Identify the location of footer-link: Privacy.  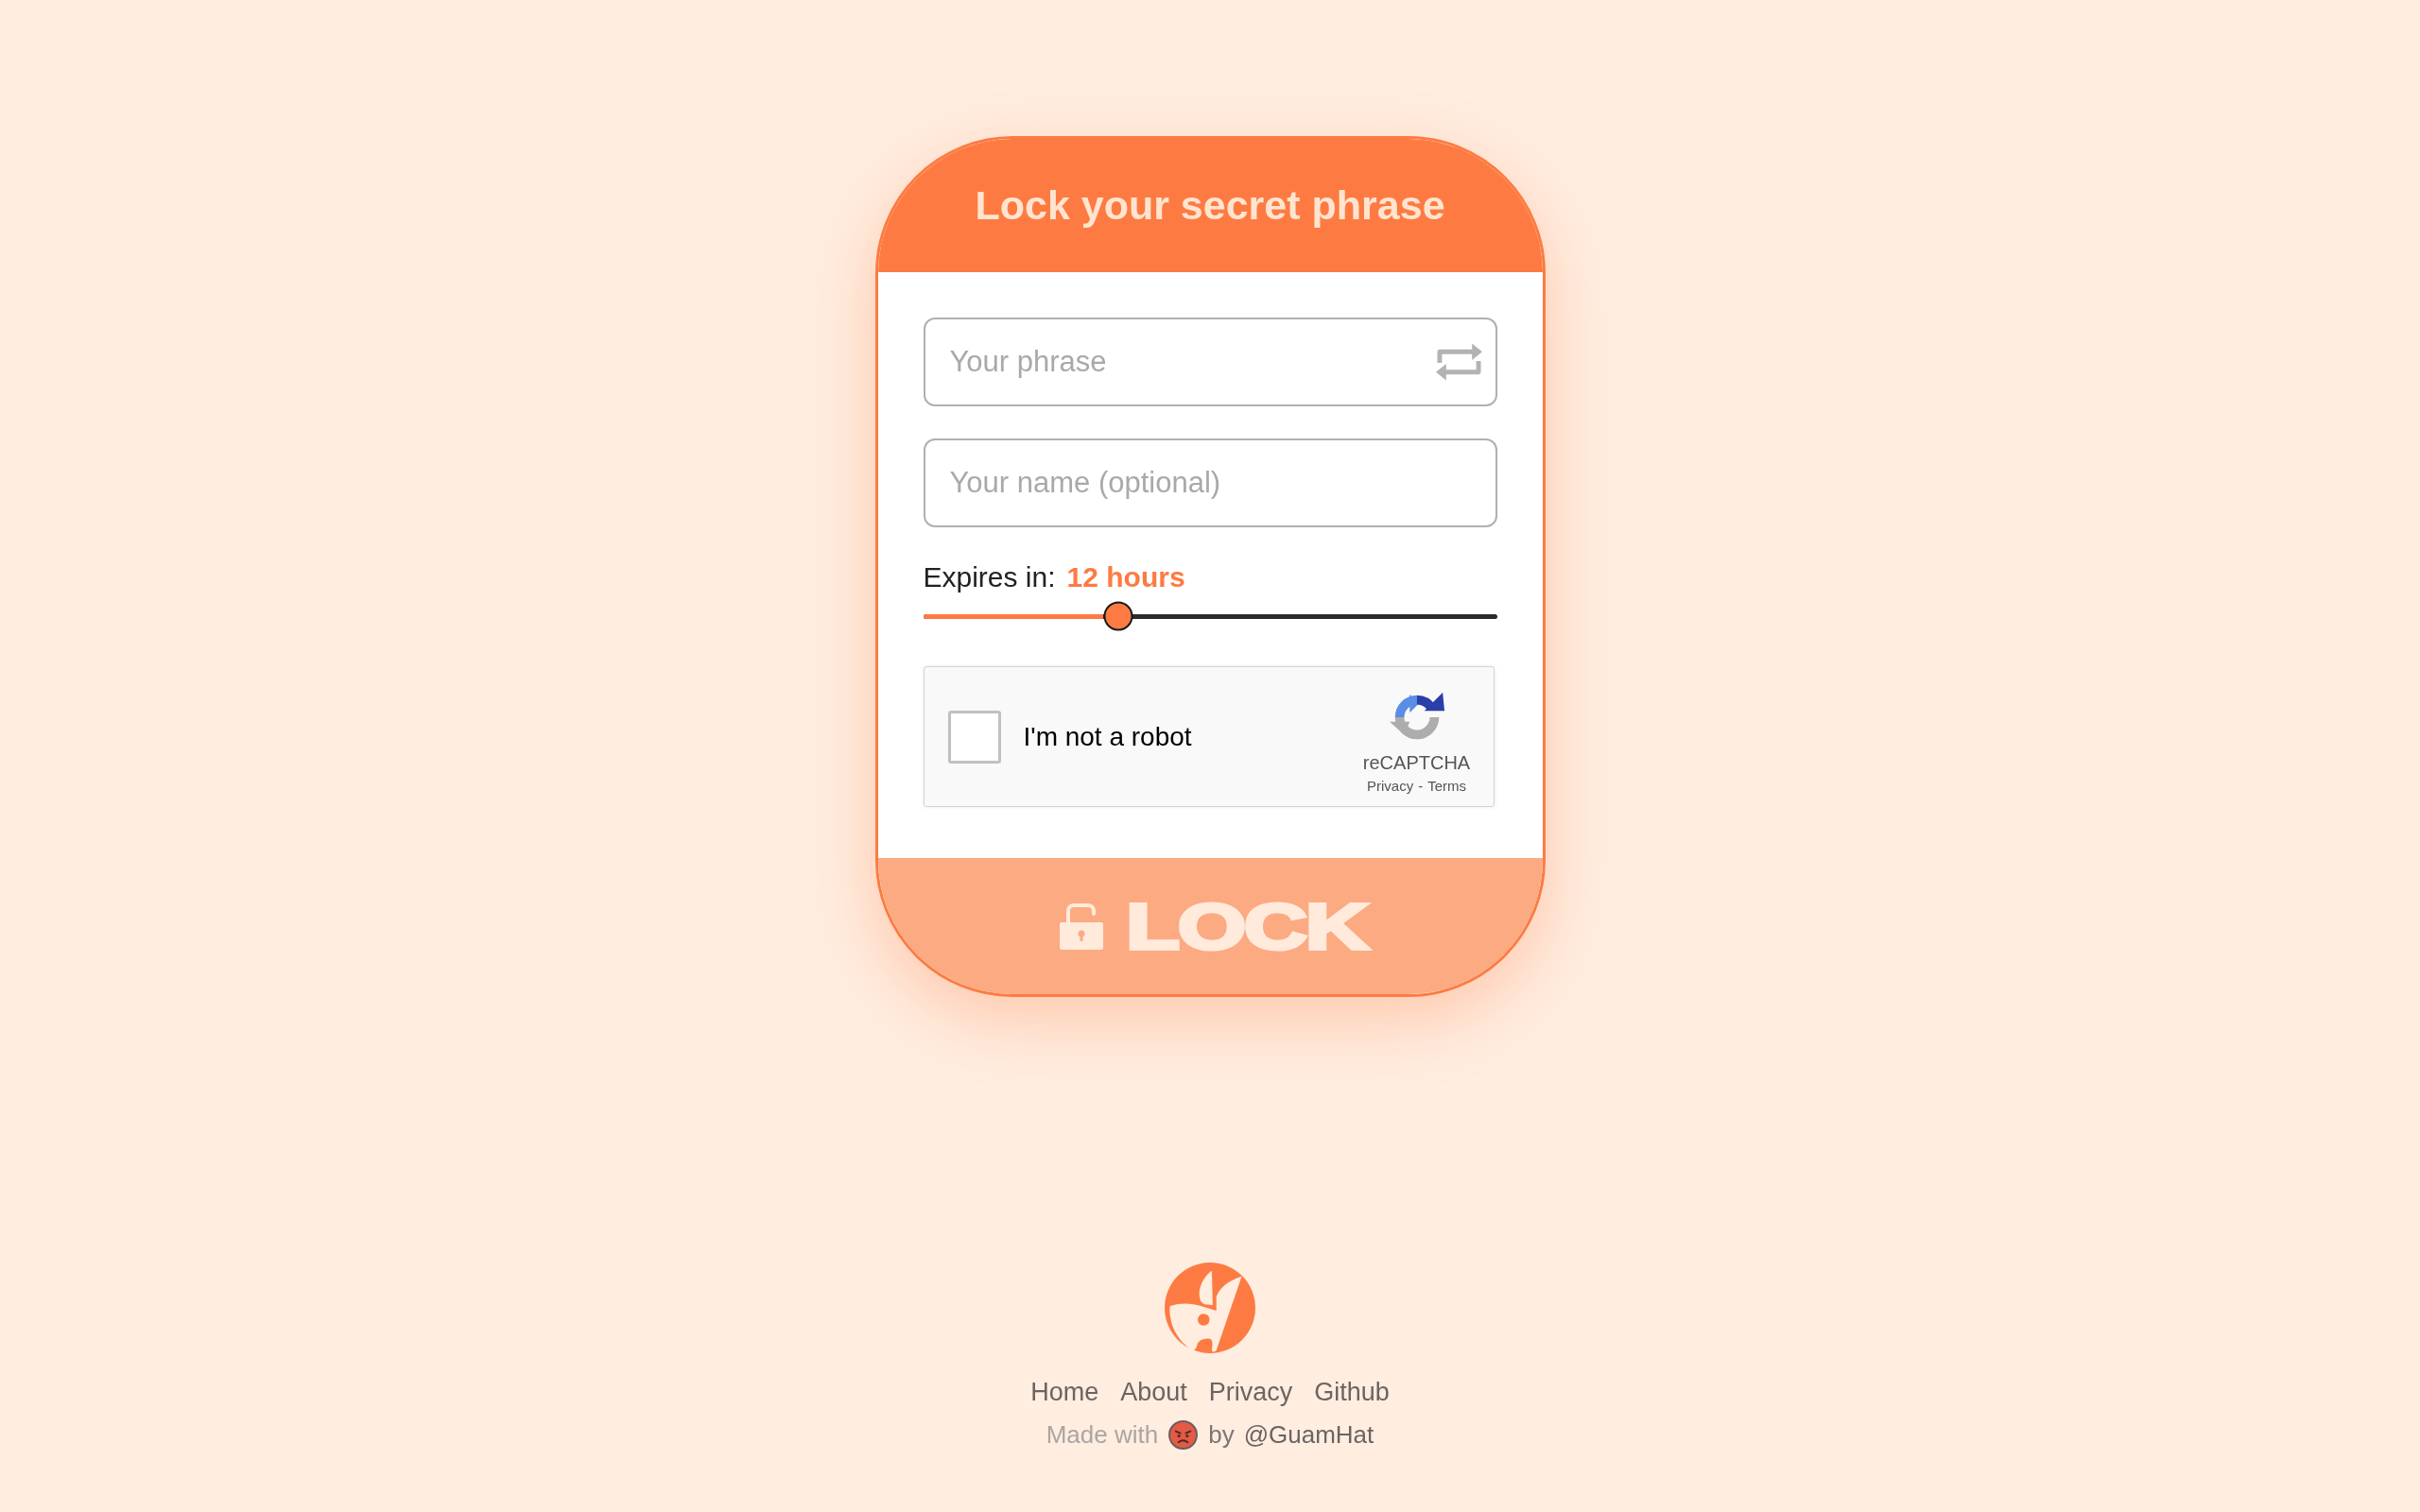
(1250, 1392).